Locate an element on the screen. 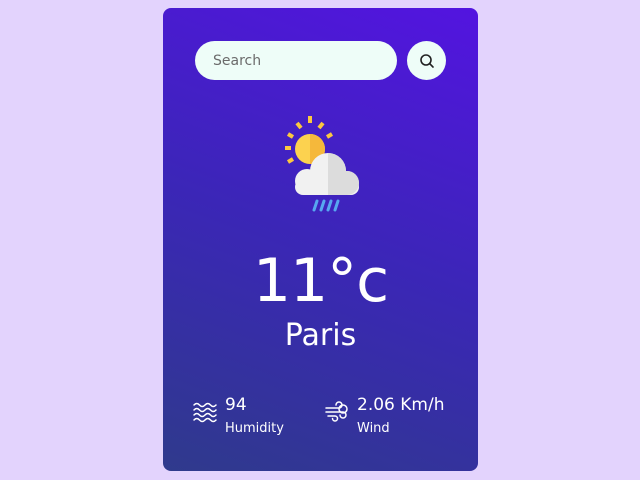 The image size is (640, 480). humidity-label: Humidity is located at coordinates (254, 428).